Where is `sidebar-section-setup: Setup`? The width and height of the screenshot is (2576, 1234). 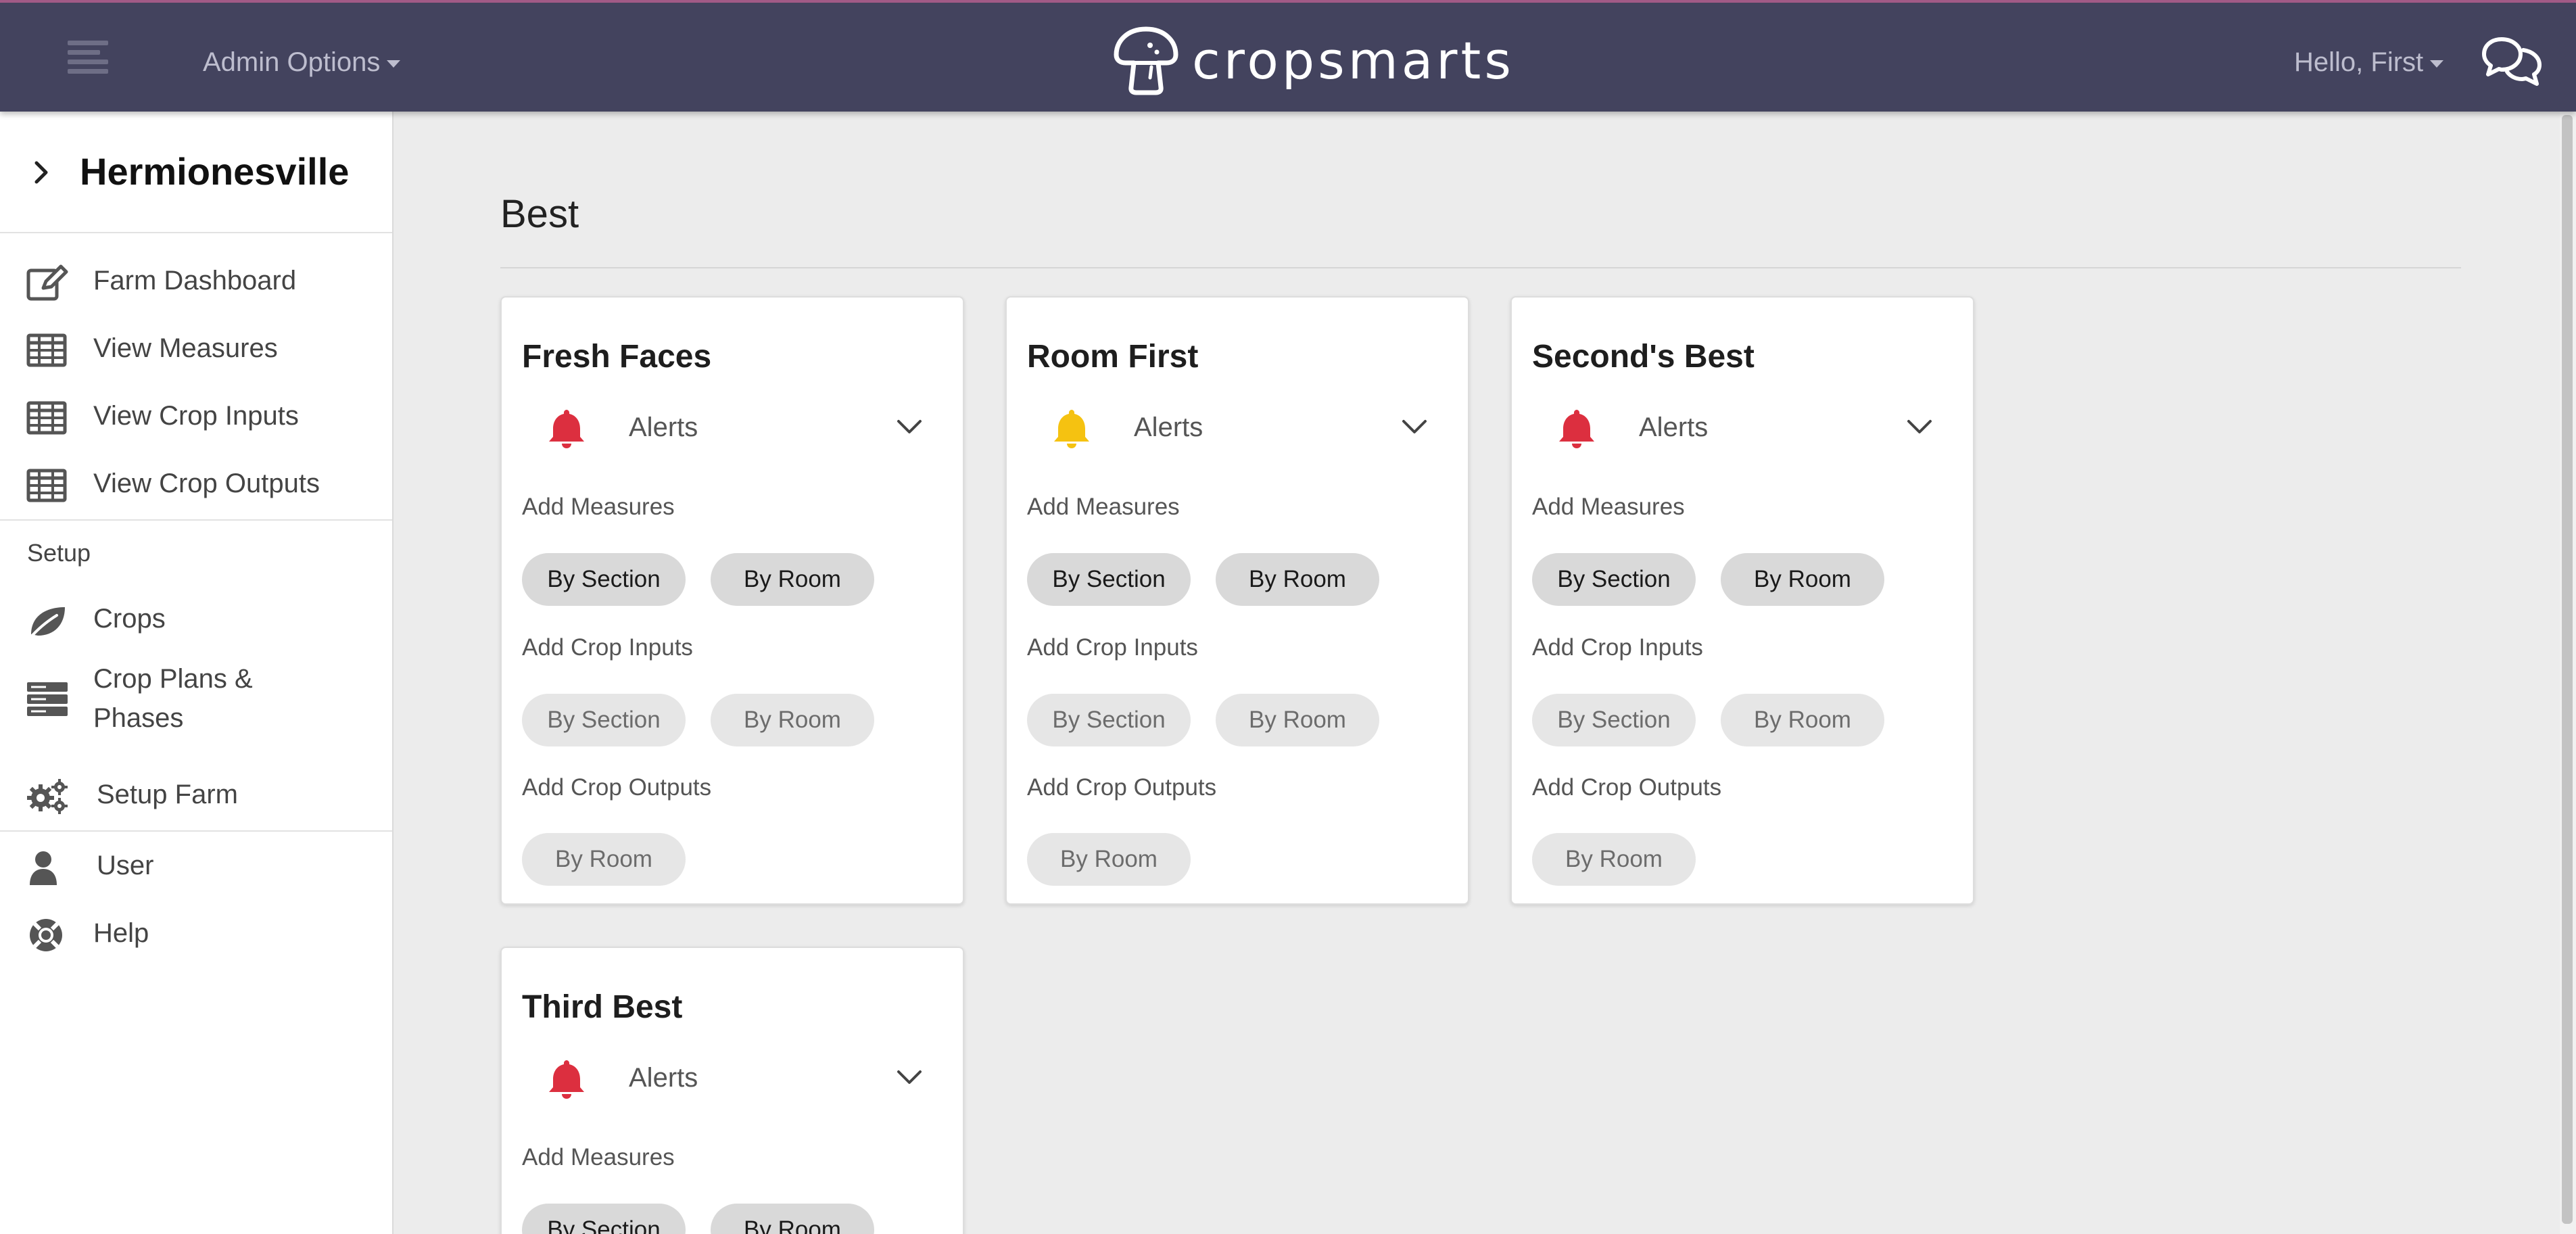
sidebar-section-setup: Setup is located at coordinates (59, 553).